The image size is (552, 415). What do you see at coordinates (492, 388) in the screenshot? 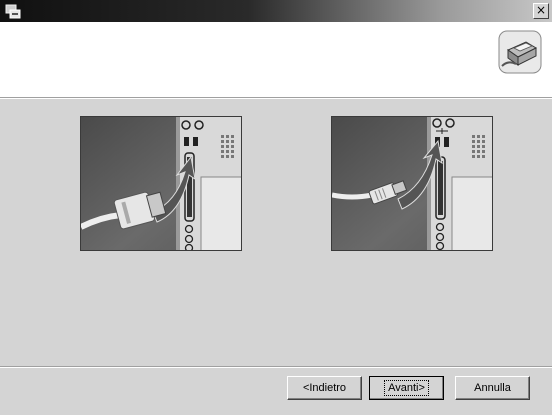
I see `cancel-button: Annulla` at bounding box center [492, 388].